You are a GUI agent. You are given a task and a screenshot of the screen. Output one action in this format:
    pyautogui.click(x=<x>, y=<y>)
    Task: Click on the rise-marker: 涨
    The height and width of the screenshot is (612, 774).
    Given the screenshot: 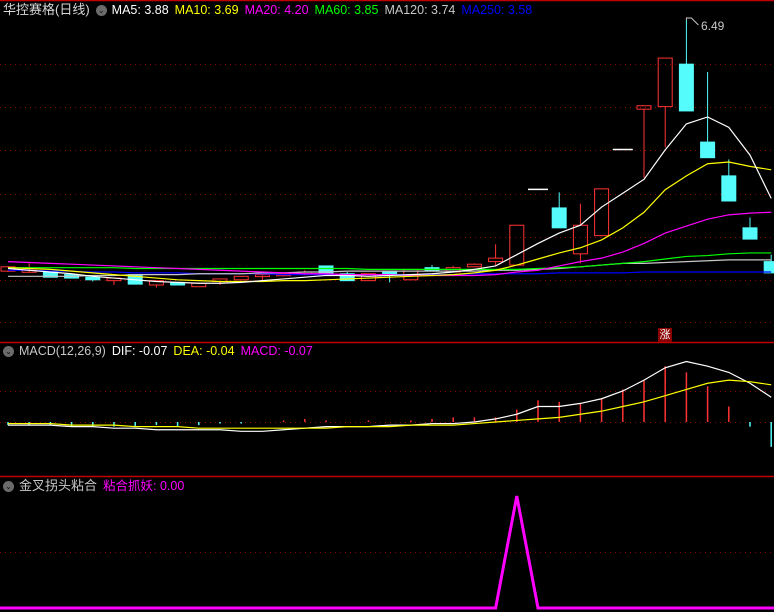 What is the action you would take?
    pyautogui.click(x=665, y=335)
    